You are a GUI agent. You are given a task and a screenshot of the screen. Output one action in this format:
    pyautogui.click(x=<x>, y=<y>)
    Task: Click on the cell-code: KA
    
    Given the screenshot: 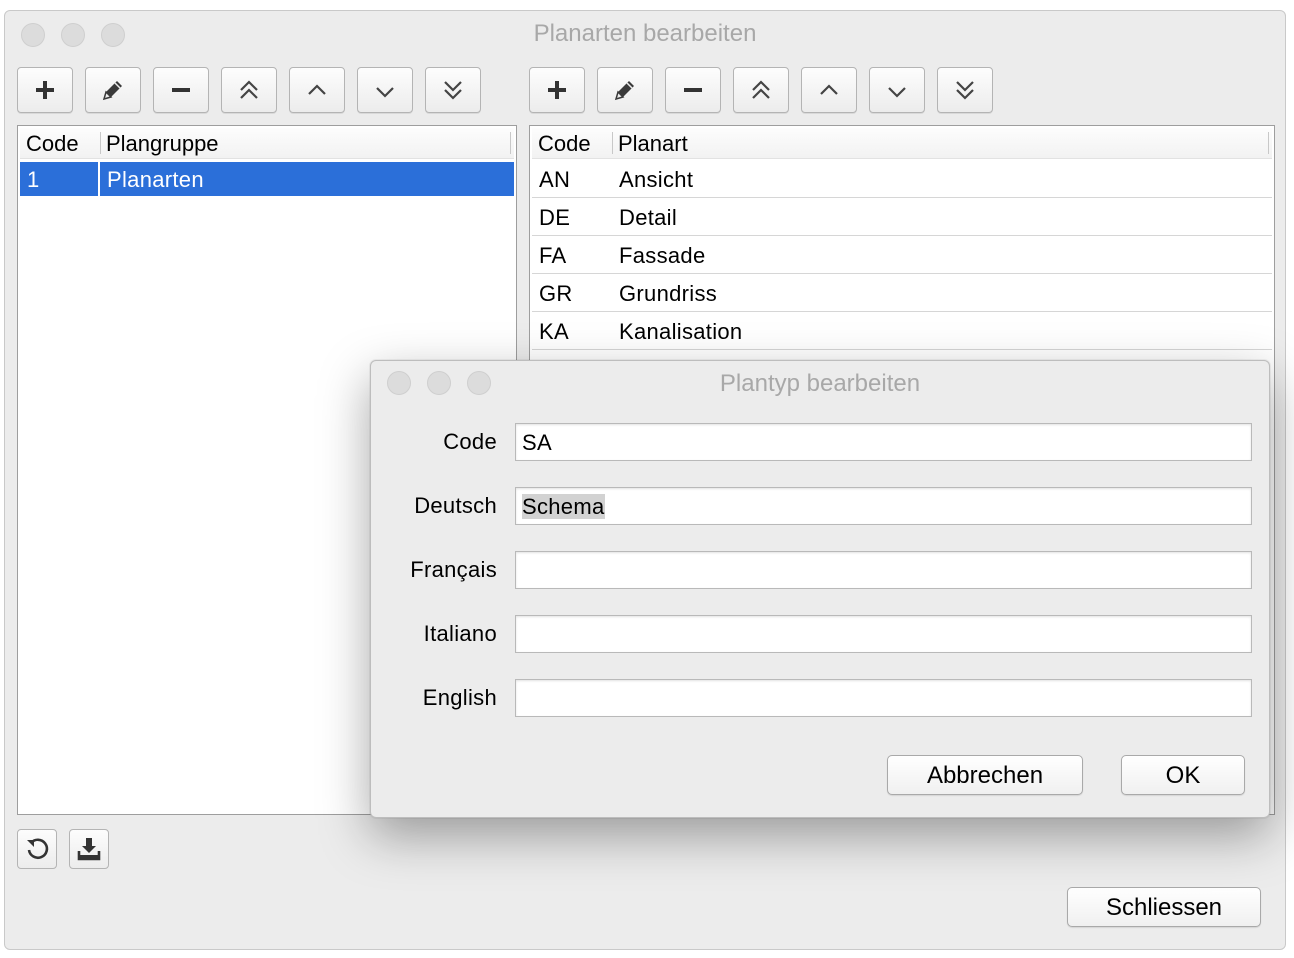 What is the action you would take?
    pyautogui.click(x=554, y=331)
    